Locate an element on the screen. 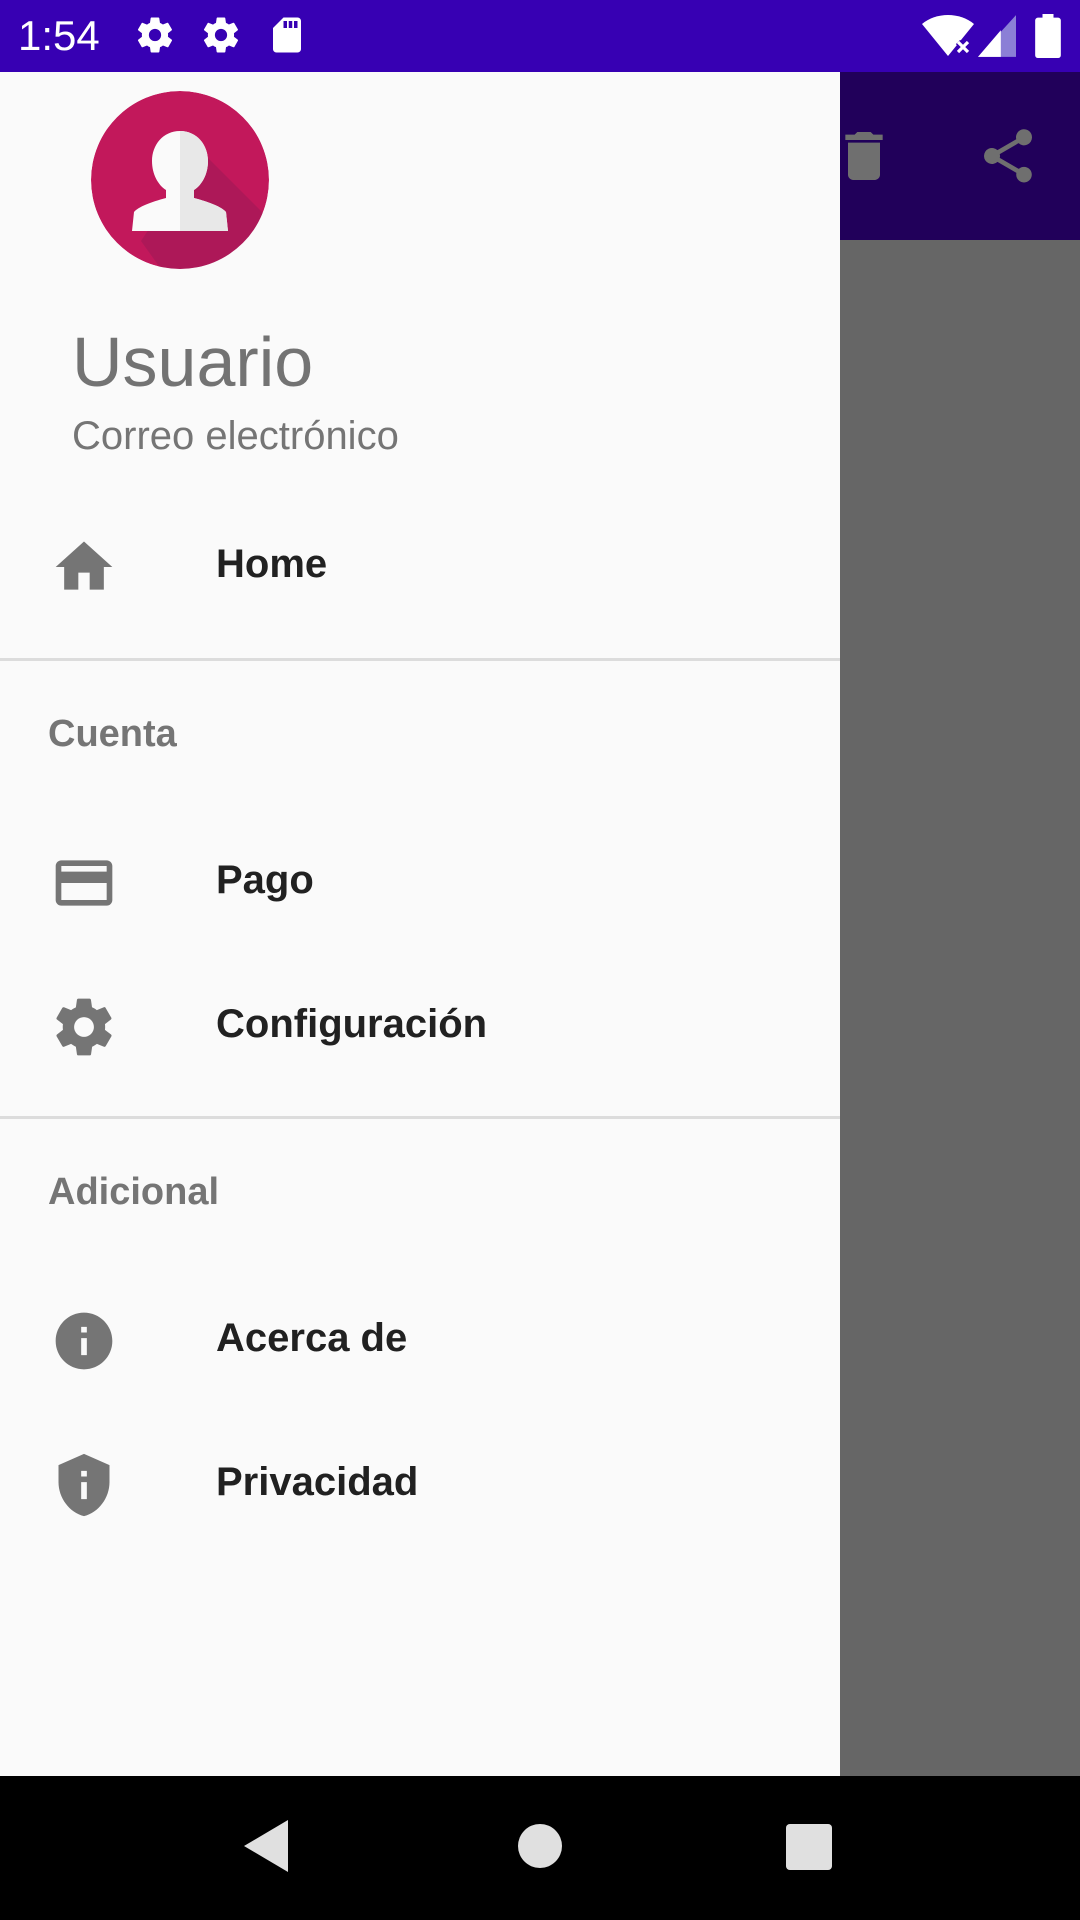  menu-item-home: Home is located at coordinates (420, 563).